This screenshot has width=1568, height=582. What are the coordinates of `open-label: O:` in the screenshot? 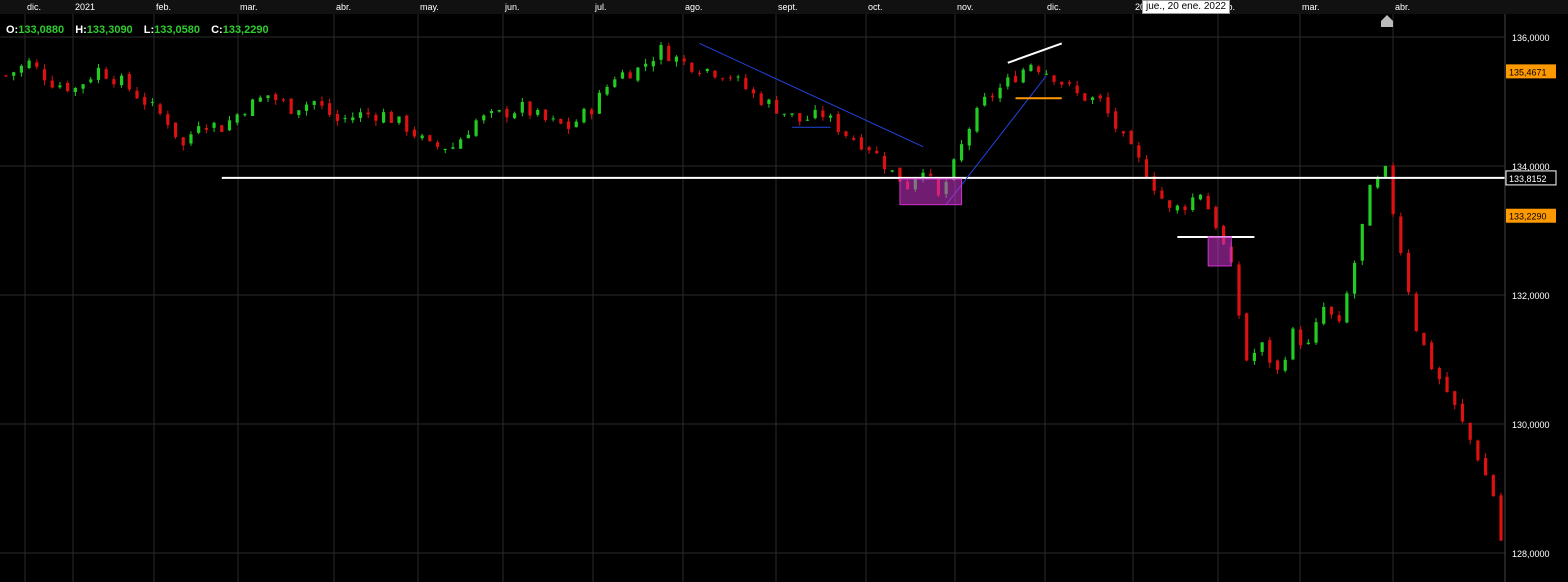 It's located at (12, 30).